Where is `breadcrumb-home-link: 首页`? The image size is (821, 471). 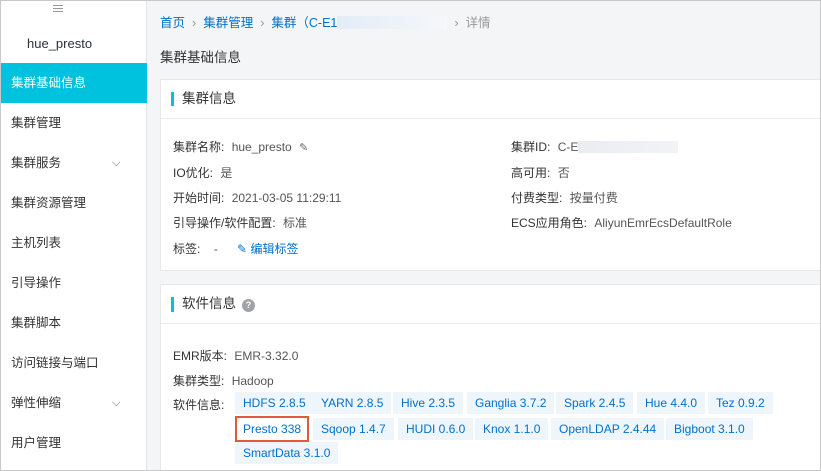 breadcrumb-home-link: 首页 is located at coordinates (172, 23).